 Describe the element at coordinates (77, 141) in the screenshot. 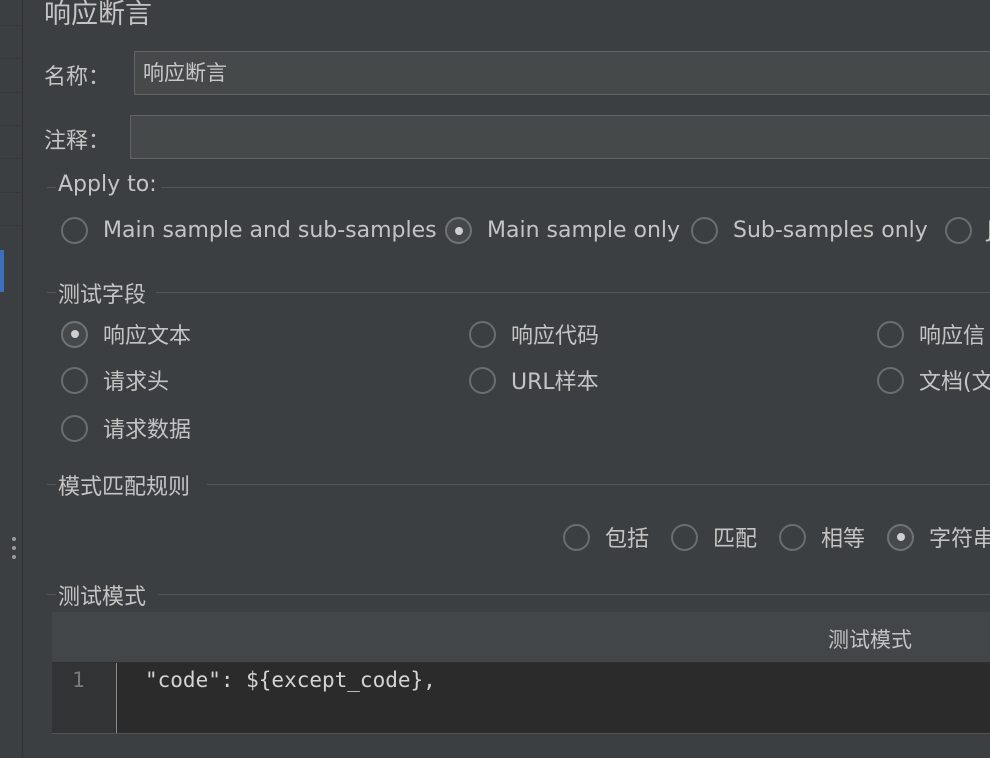

I see `comment-label: 注释：` at that location.